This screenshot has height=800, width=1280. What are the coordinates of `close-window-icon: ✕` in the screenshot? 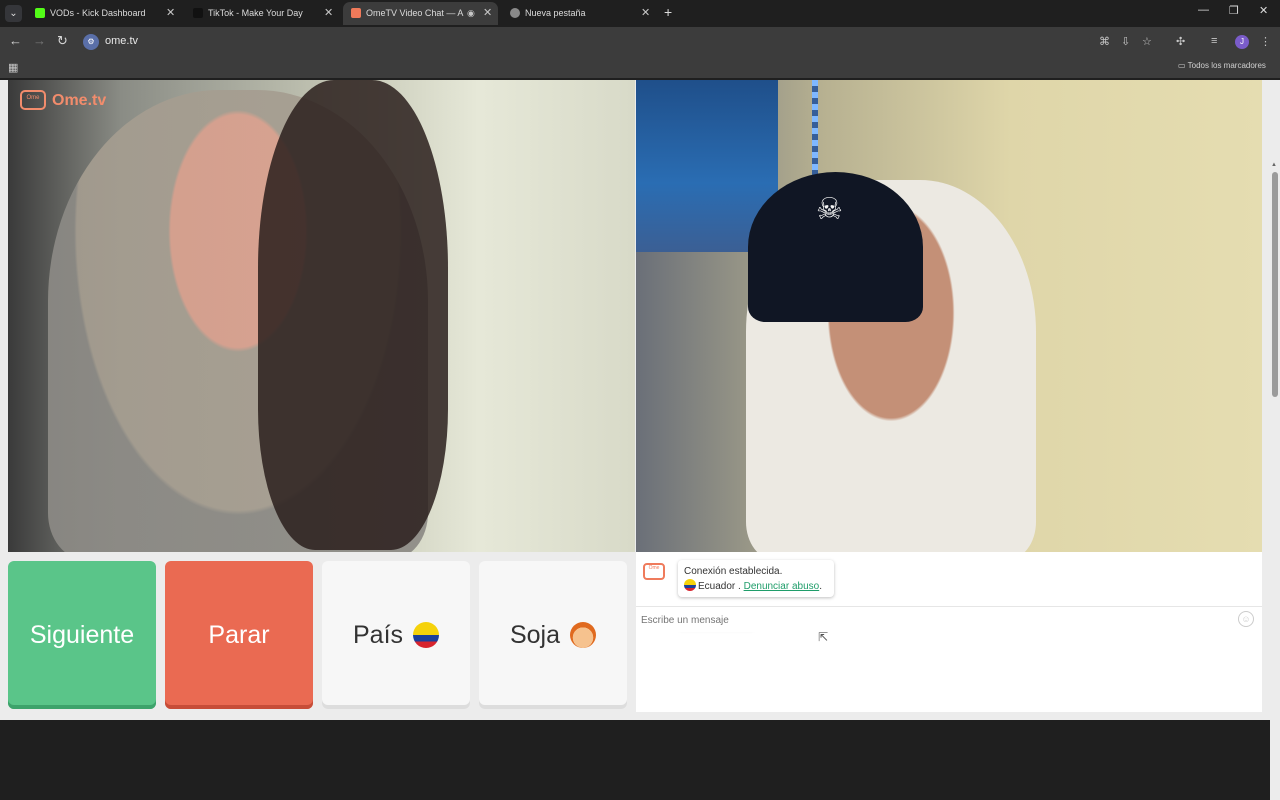 It's located at (1263, 10).